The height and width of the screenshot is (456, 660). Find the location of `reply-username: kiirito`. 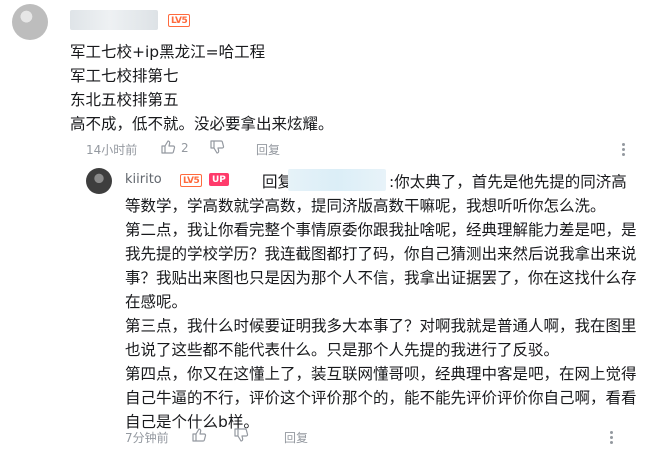

reply-username: kiirito is located at coordinates (143, 179).